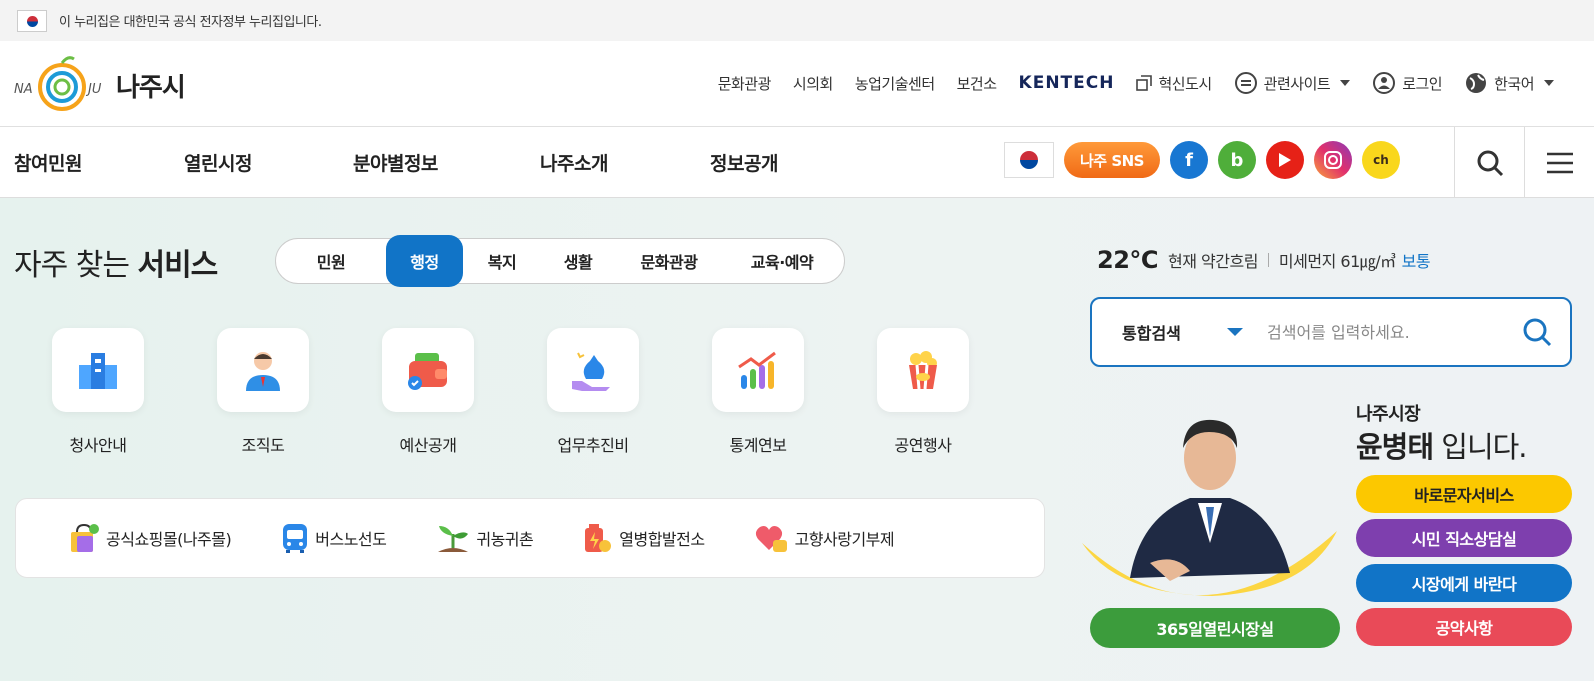 This screenshot has width=1594, height=681. I want to click on logo-name: 나주시, so click(151, 87).